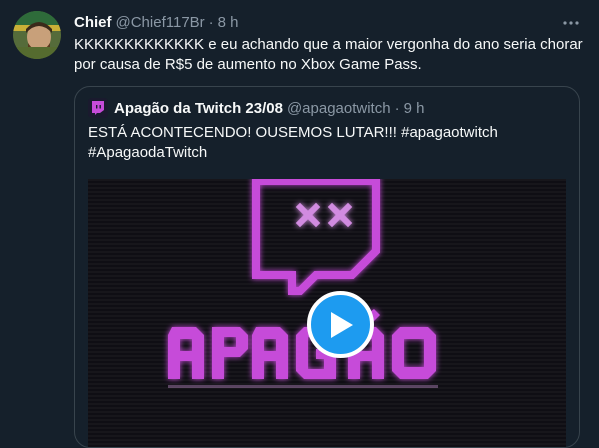 The image size is (599, 448). I want to click on author-name: Chief, so click(93, 22).